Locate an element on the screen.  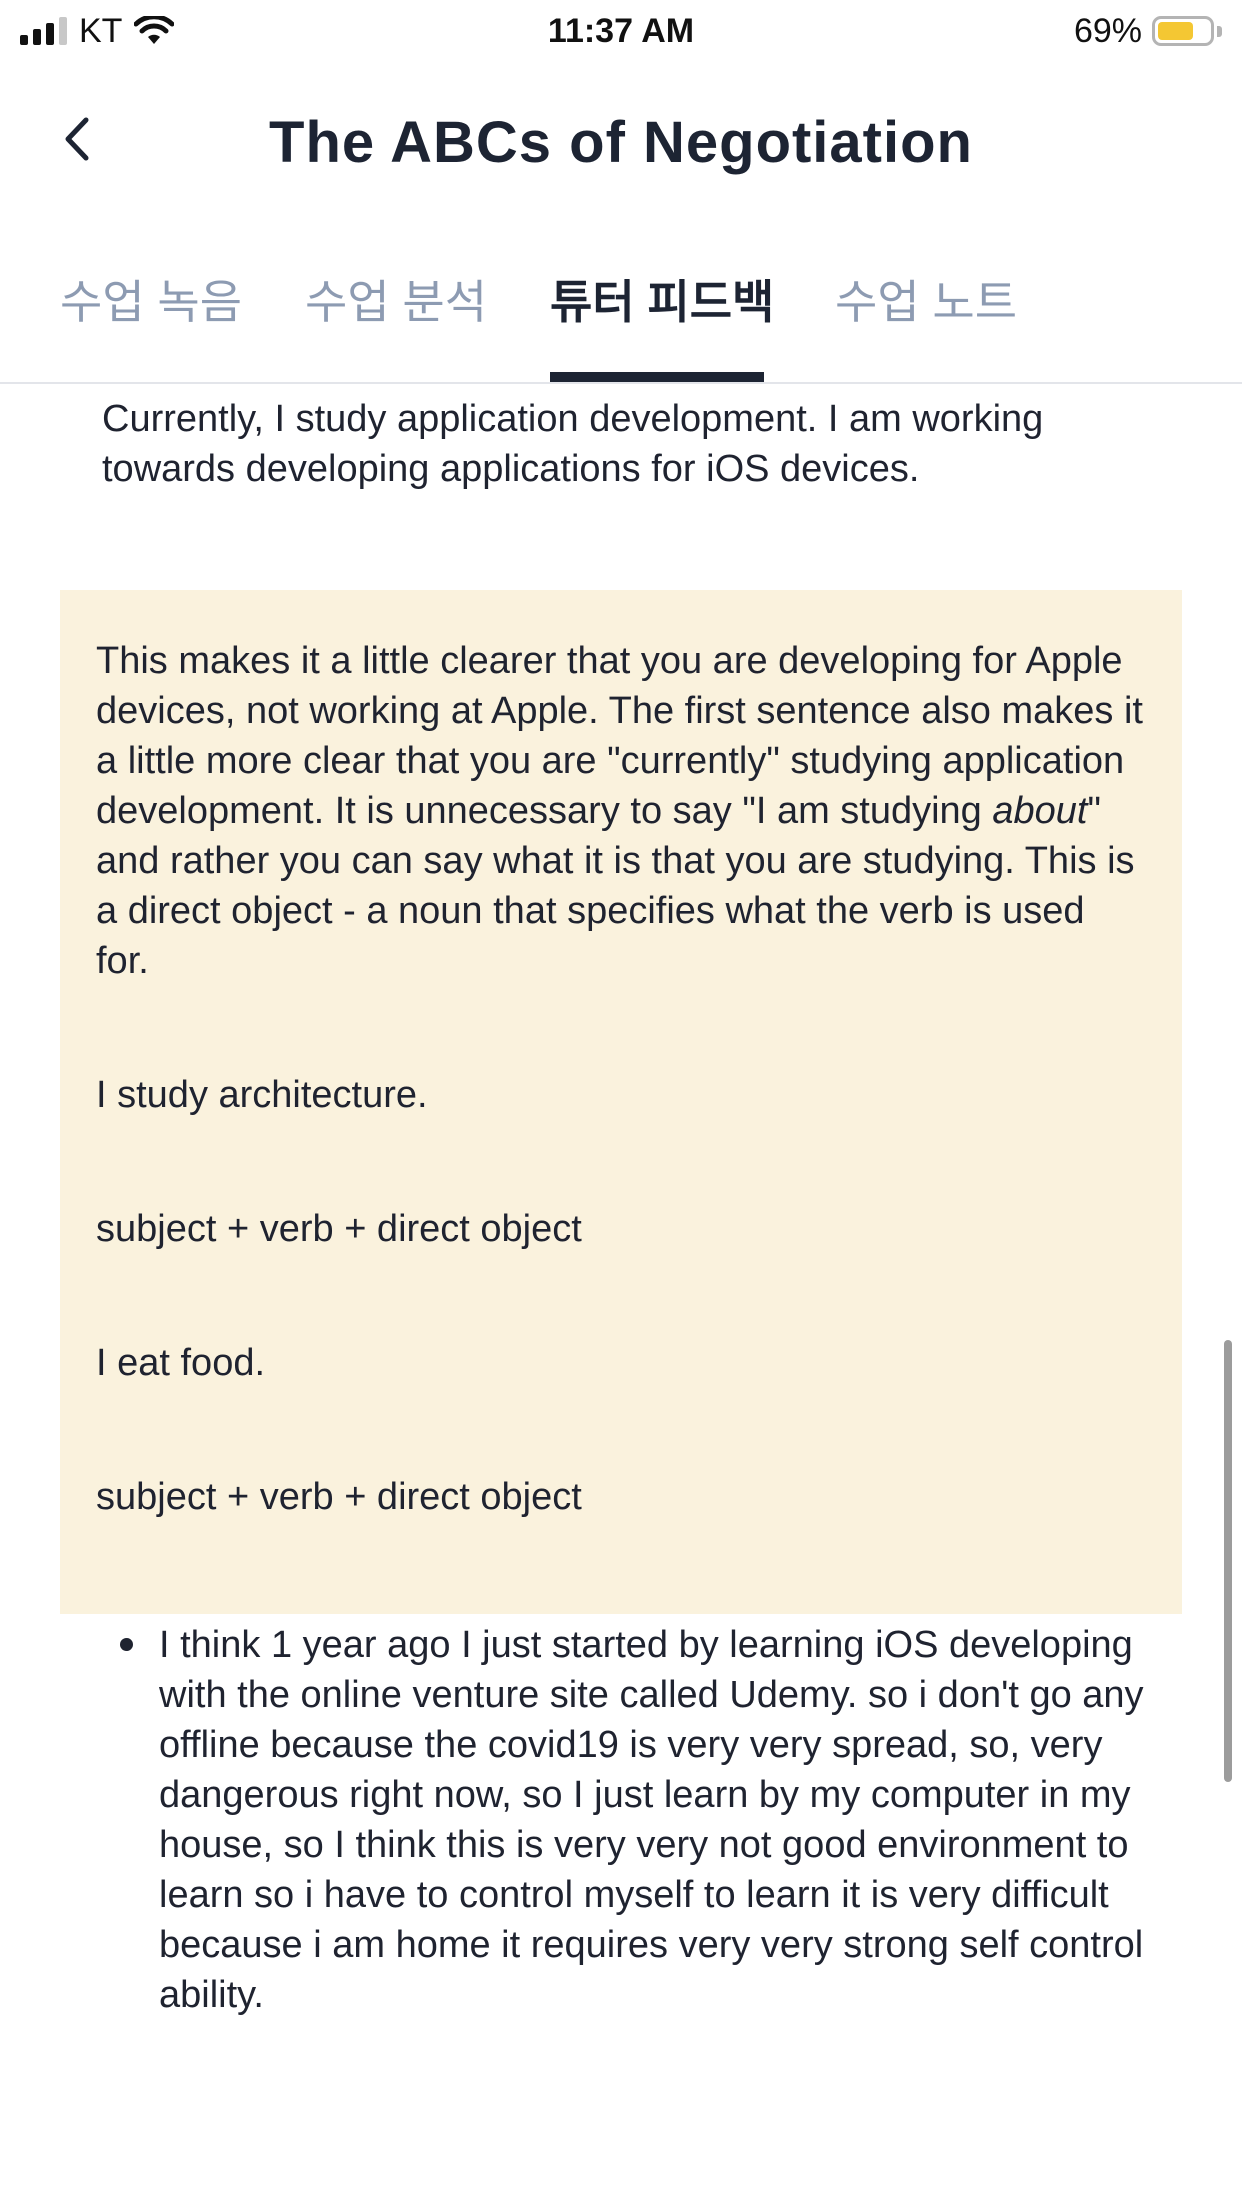
tab-tutor-feedback: 튜터 피드백 is located at coordinates (662, 302).